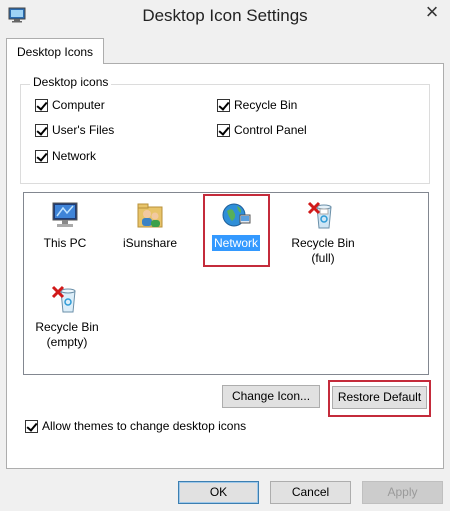 This screenshot has width=450, height=511. What do you see at coordinates (402, 492) in the screenshot?
I see `apply-button: Apply` at bounding box center [402, 492].